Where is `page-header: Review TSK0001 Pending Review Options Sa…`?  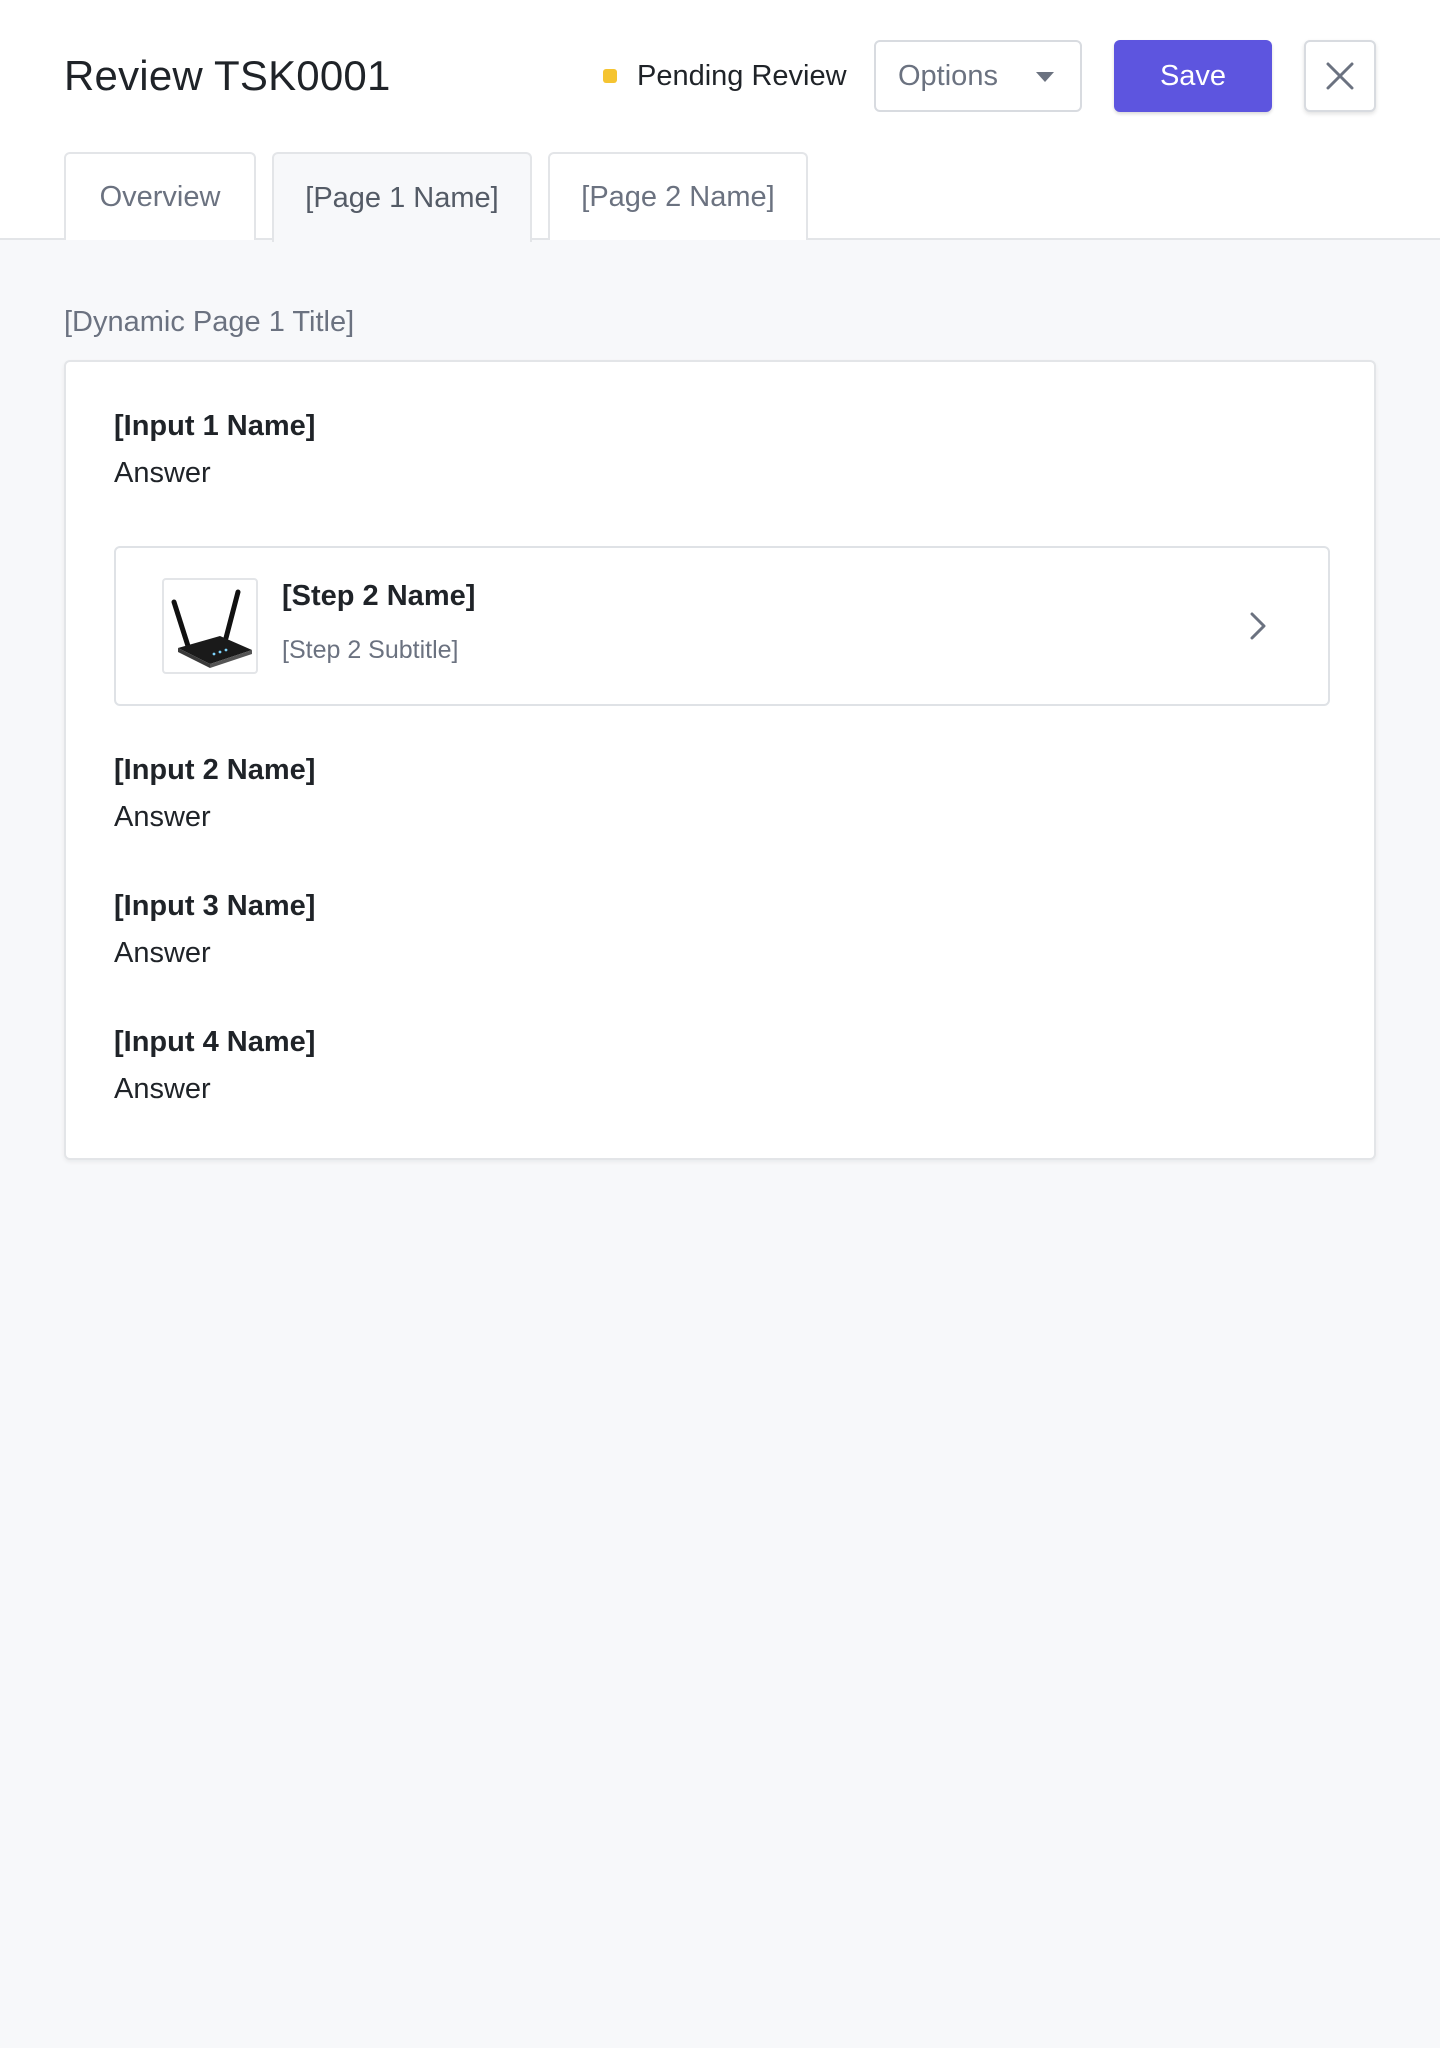 page-header: Review TSK0001 Pending Review Options Sa… is located at coordinates (720, 121).